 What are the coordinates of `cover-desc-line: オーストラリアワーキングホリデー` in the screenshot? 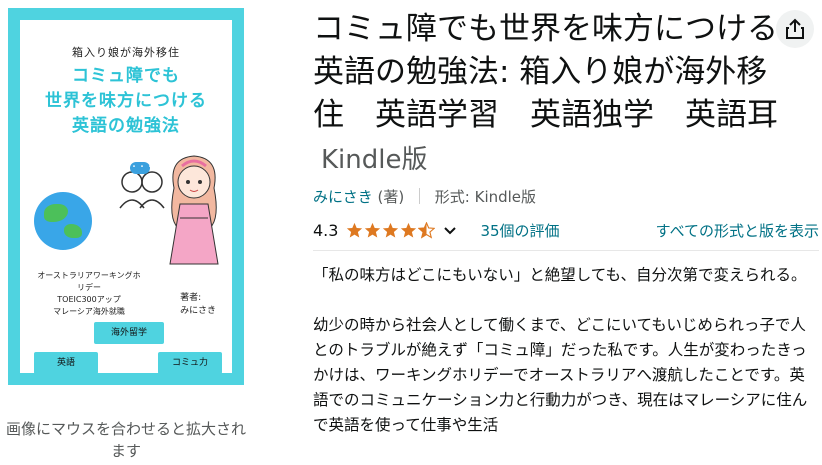 It's located at (89, 281).